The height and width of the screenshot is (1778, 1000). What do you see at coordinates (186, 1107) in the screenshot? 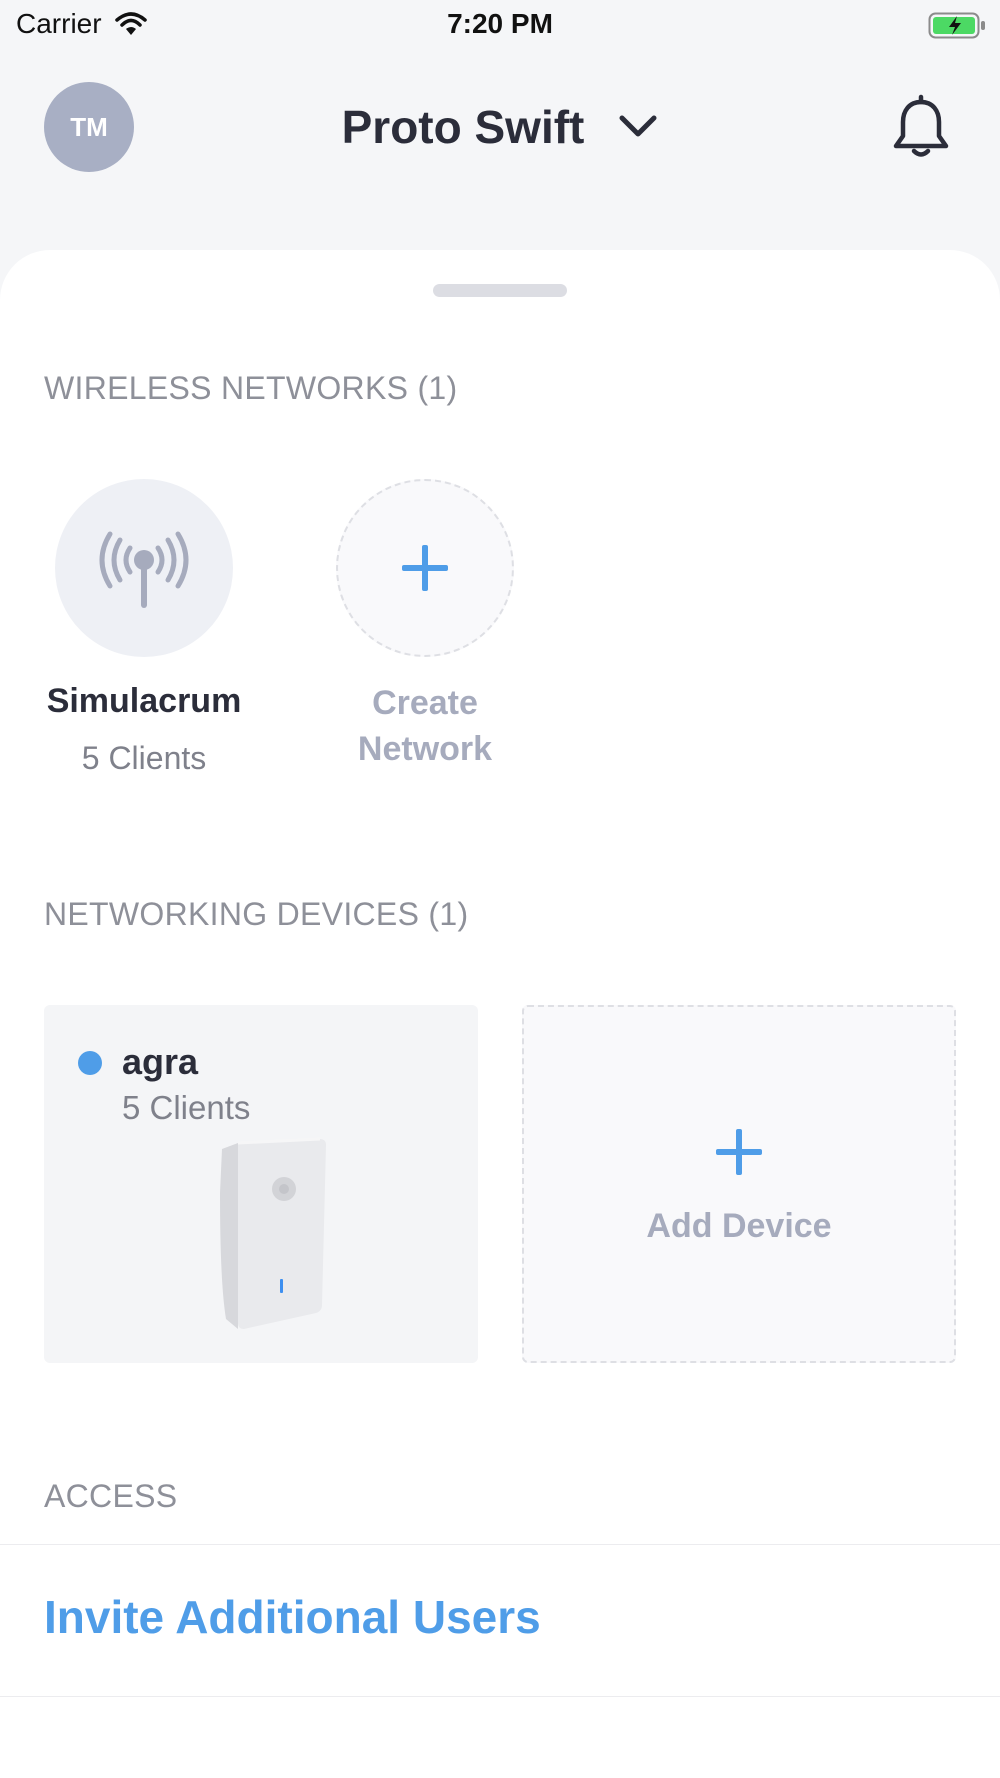
I see `device-clients: 5 Clients` at bounding box center [186, 1107].